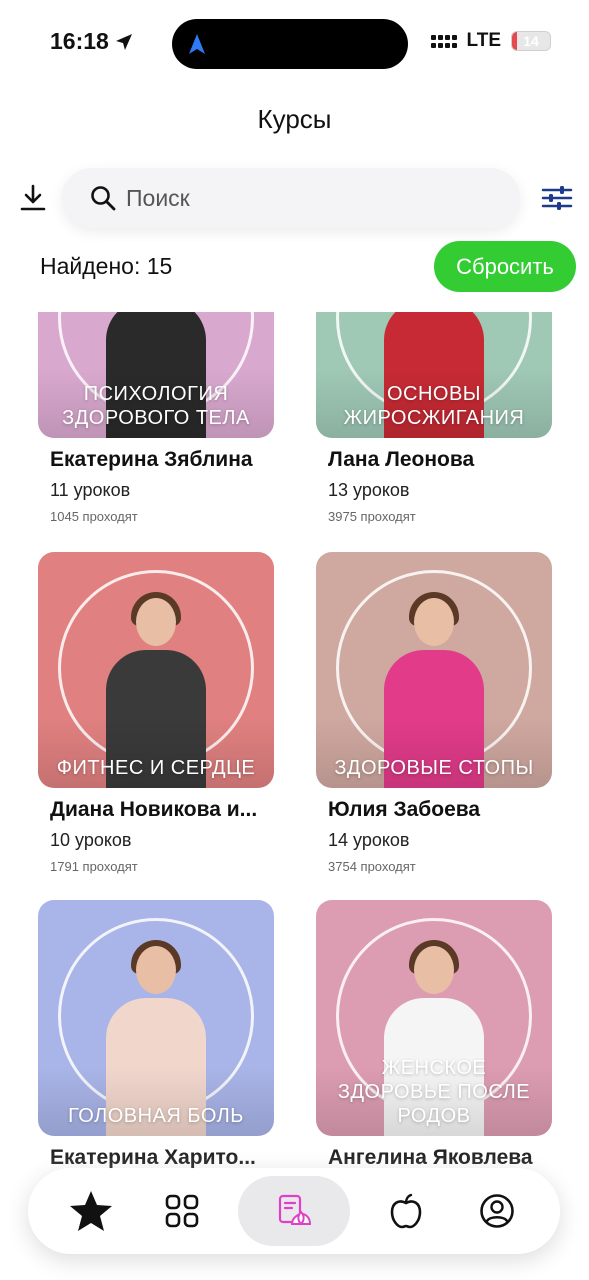  What do you see at coordinates (372, 516) in the screenshot?
I see `course-students: 3975 проходят` at bounding box center [372, 516].